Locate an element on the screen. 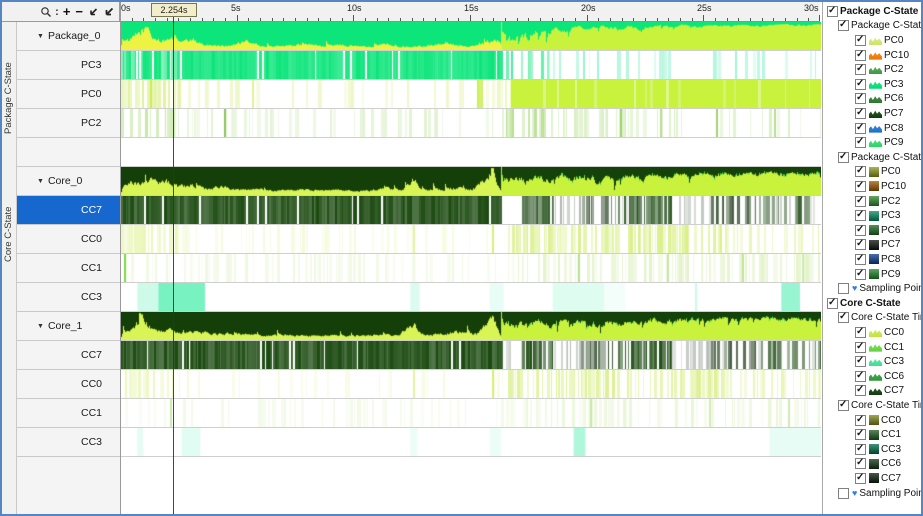 The image size is (923, 516). row-label-pc2: PC2 is located at coordinates (68, 123).